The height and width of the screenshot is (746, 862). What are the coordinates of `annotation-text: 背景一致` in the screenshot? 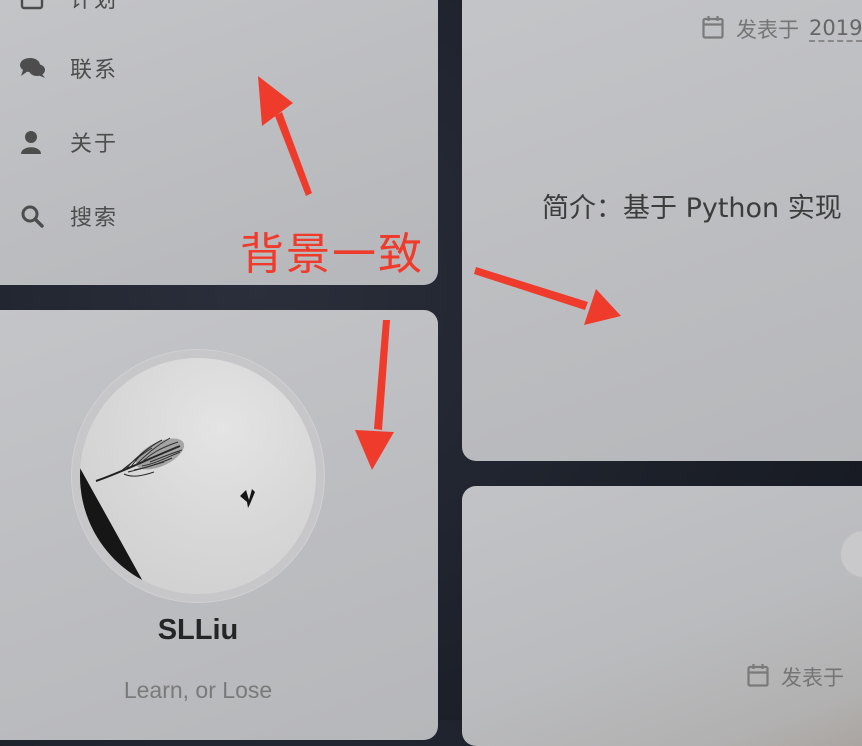 It's located at (332, 254).